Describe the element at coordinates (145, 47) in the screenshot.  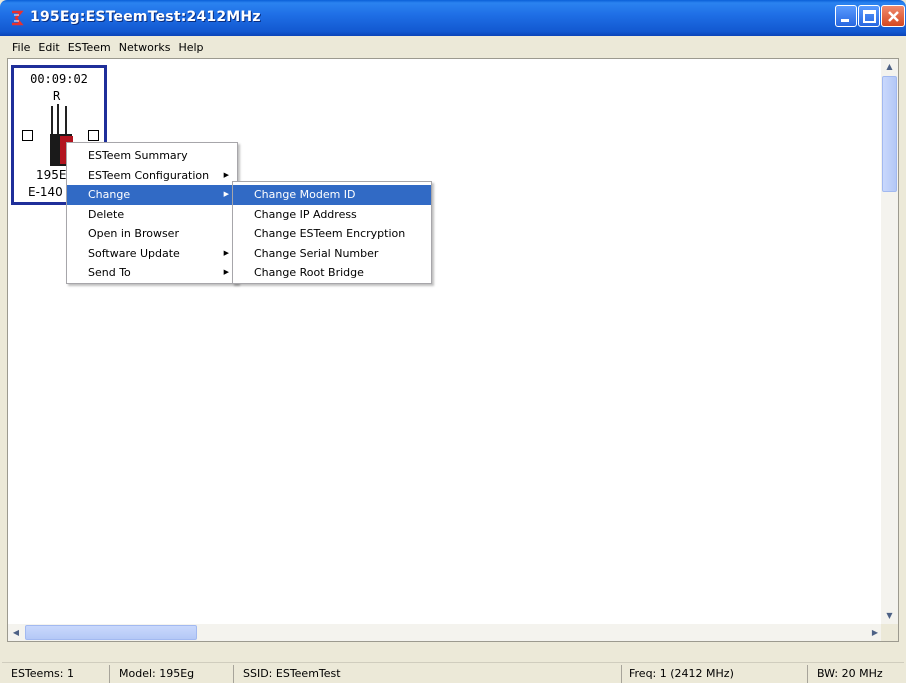
I see `menu-networks: Networks` at that location.